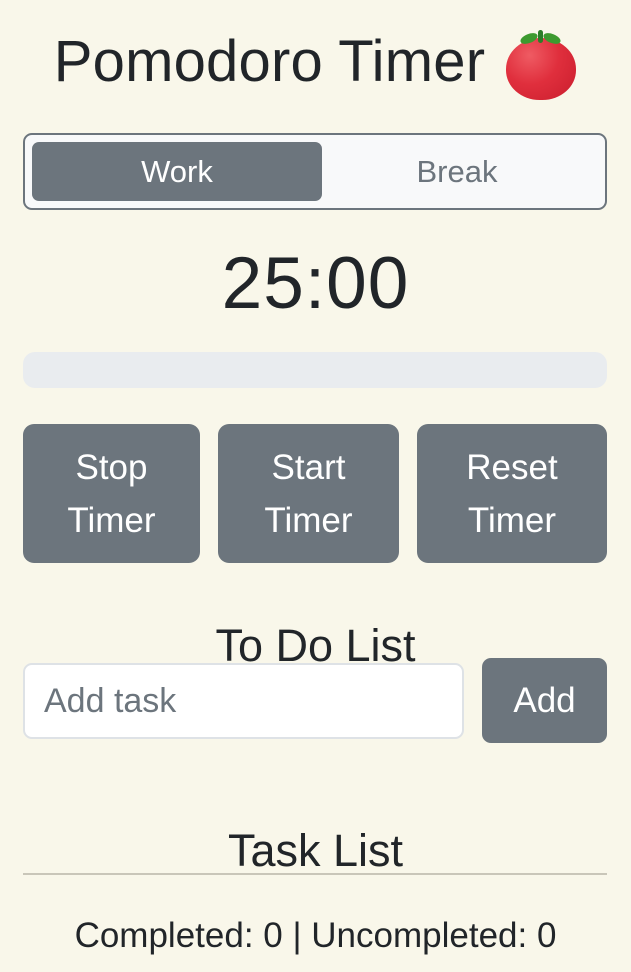 This screenshot has width=631, height=972. I want to click on page-title: Pomodoro Timer, so click(269, 61).